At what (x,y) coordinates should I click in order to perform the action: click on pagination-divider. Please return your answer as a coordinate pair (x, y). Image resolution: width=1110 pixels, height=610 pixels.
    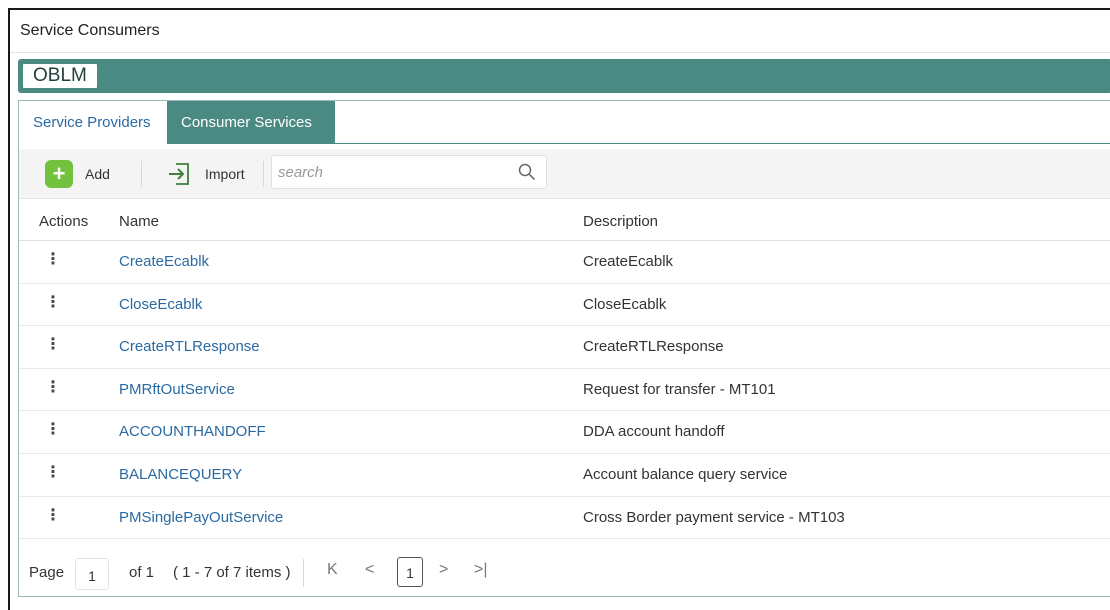
    Looking at the image, I should click on (303, 573).